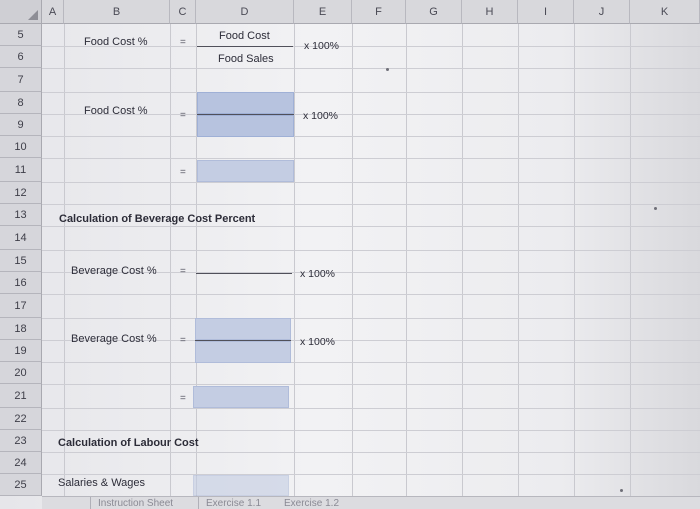 The image size is (700, 509). What do you see at coordinates (21, 80) in the screenshot?
I see `row-header-7: 7` at bounding box center [21, 80].